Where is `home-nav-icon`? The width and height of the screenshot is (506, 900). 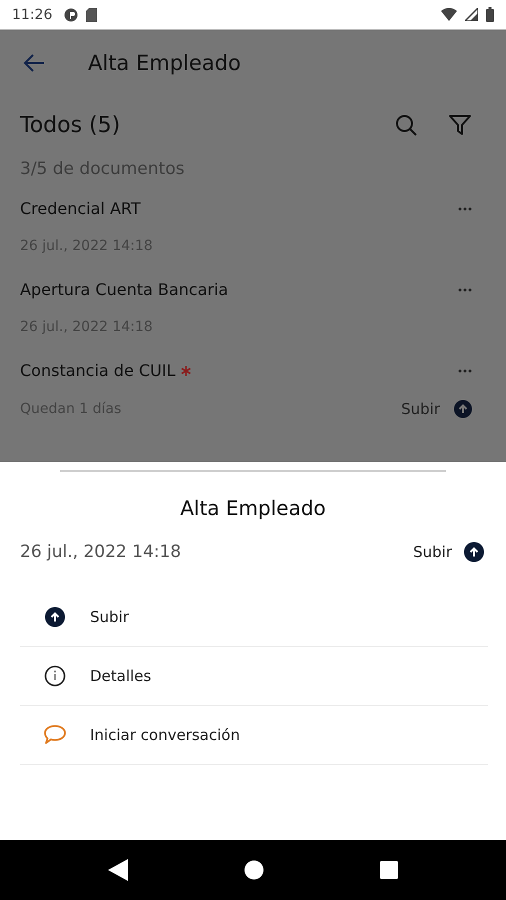
home-nav-icon is located at coordinates (254, 870).